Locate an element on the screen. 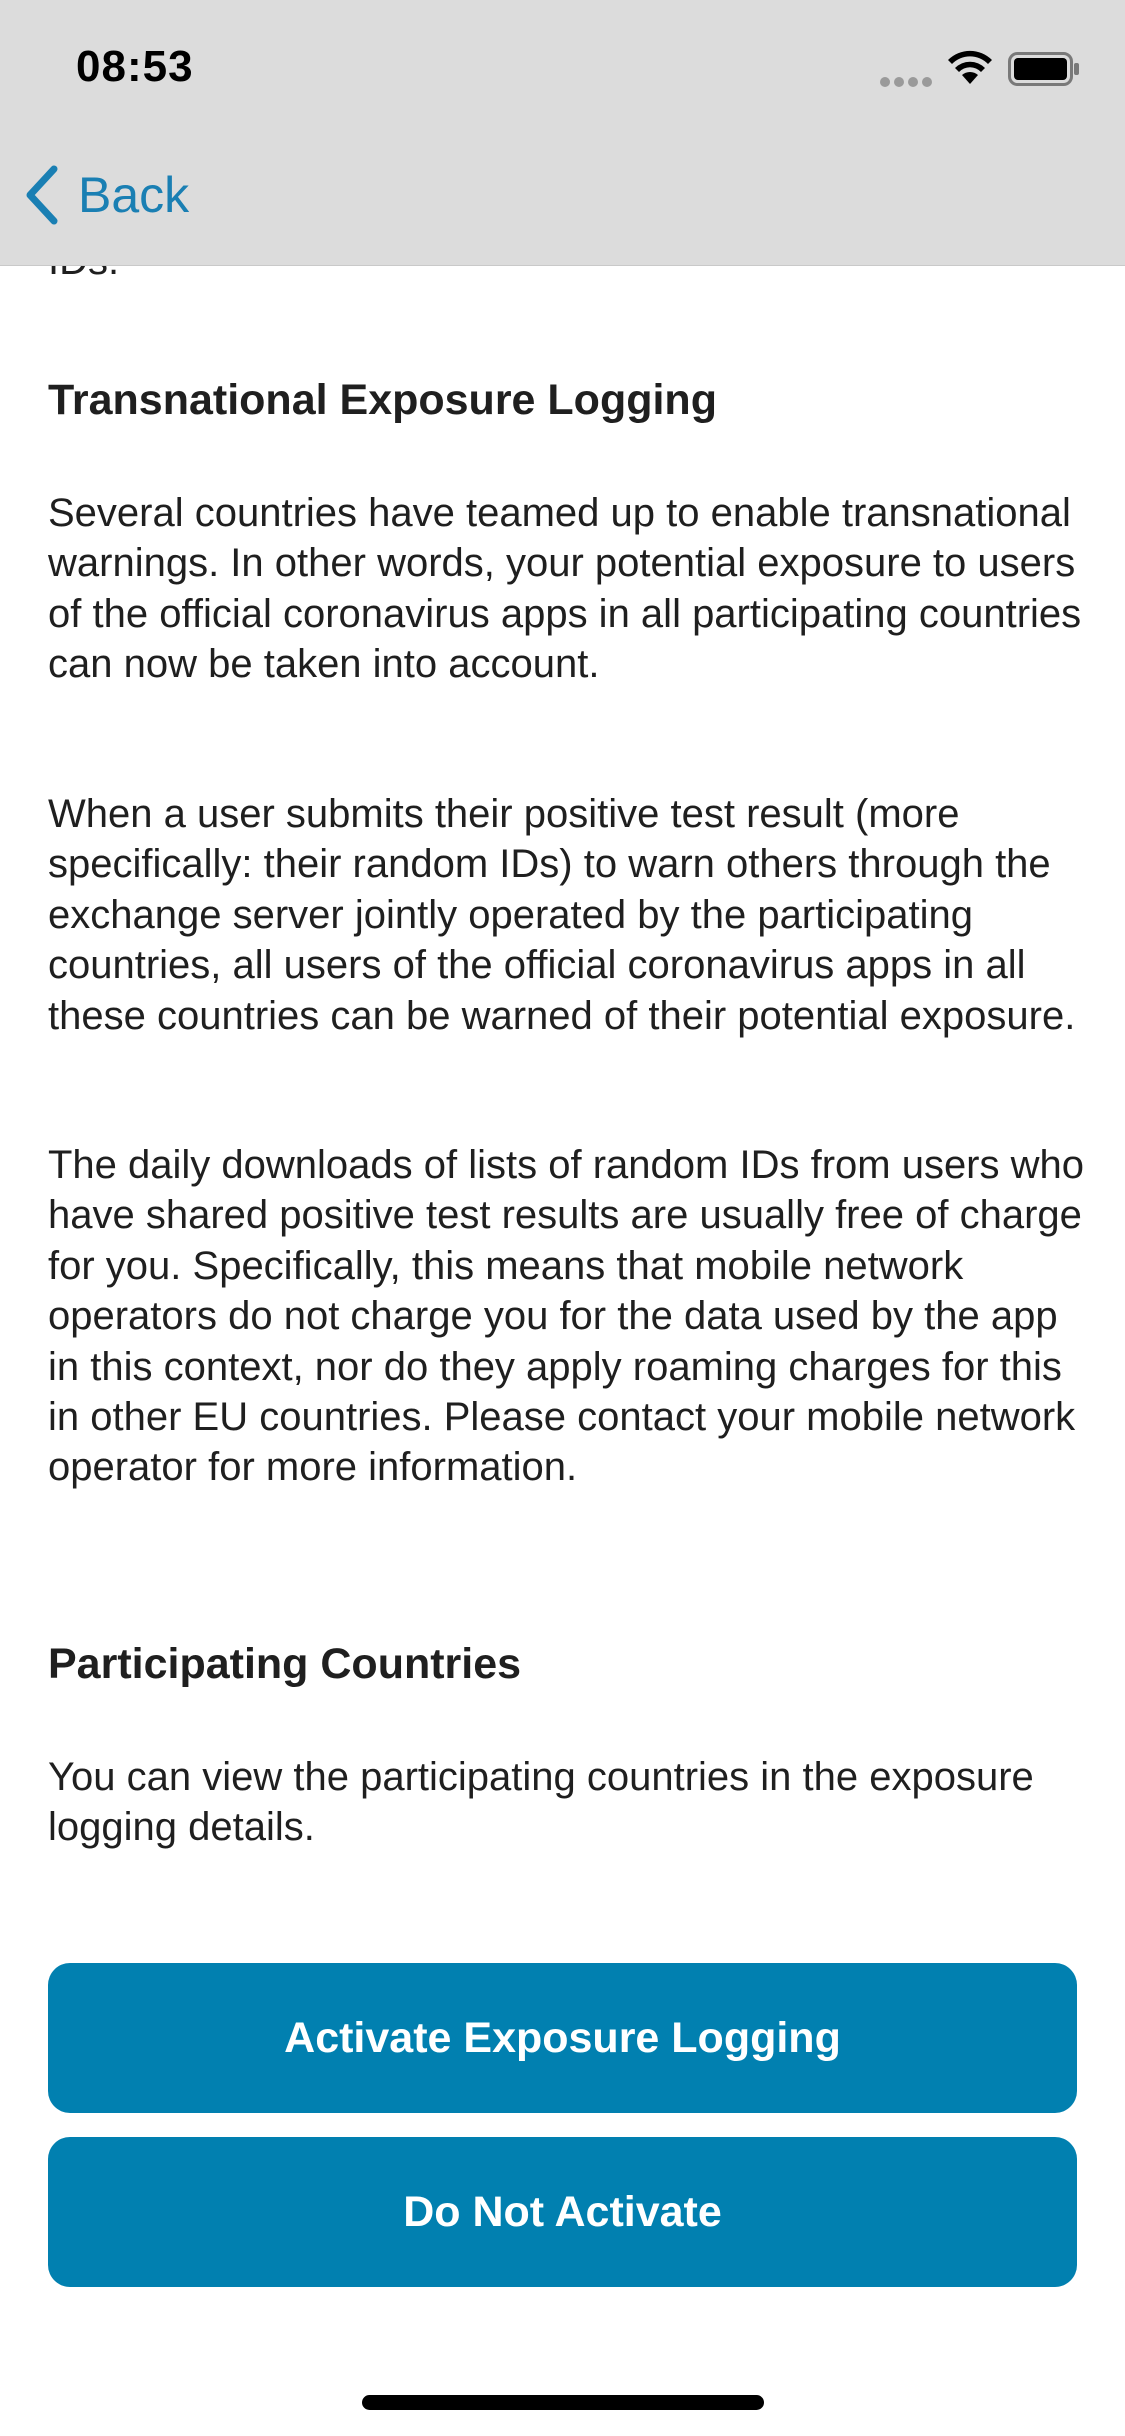 The image size is (1125, 2436). top-bar: 08:53 Back is located at coordinates (562, 133).